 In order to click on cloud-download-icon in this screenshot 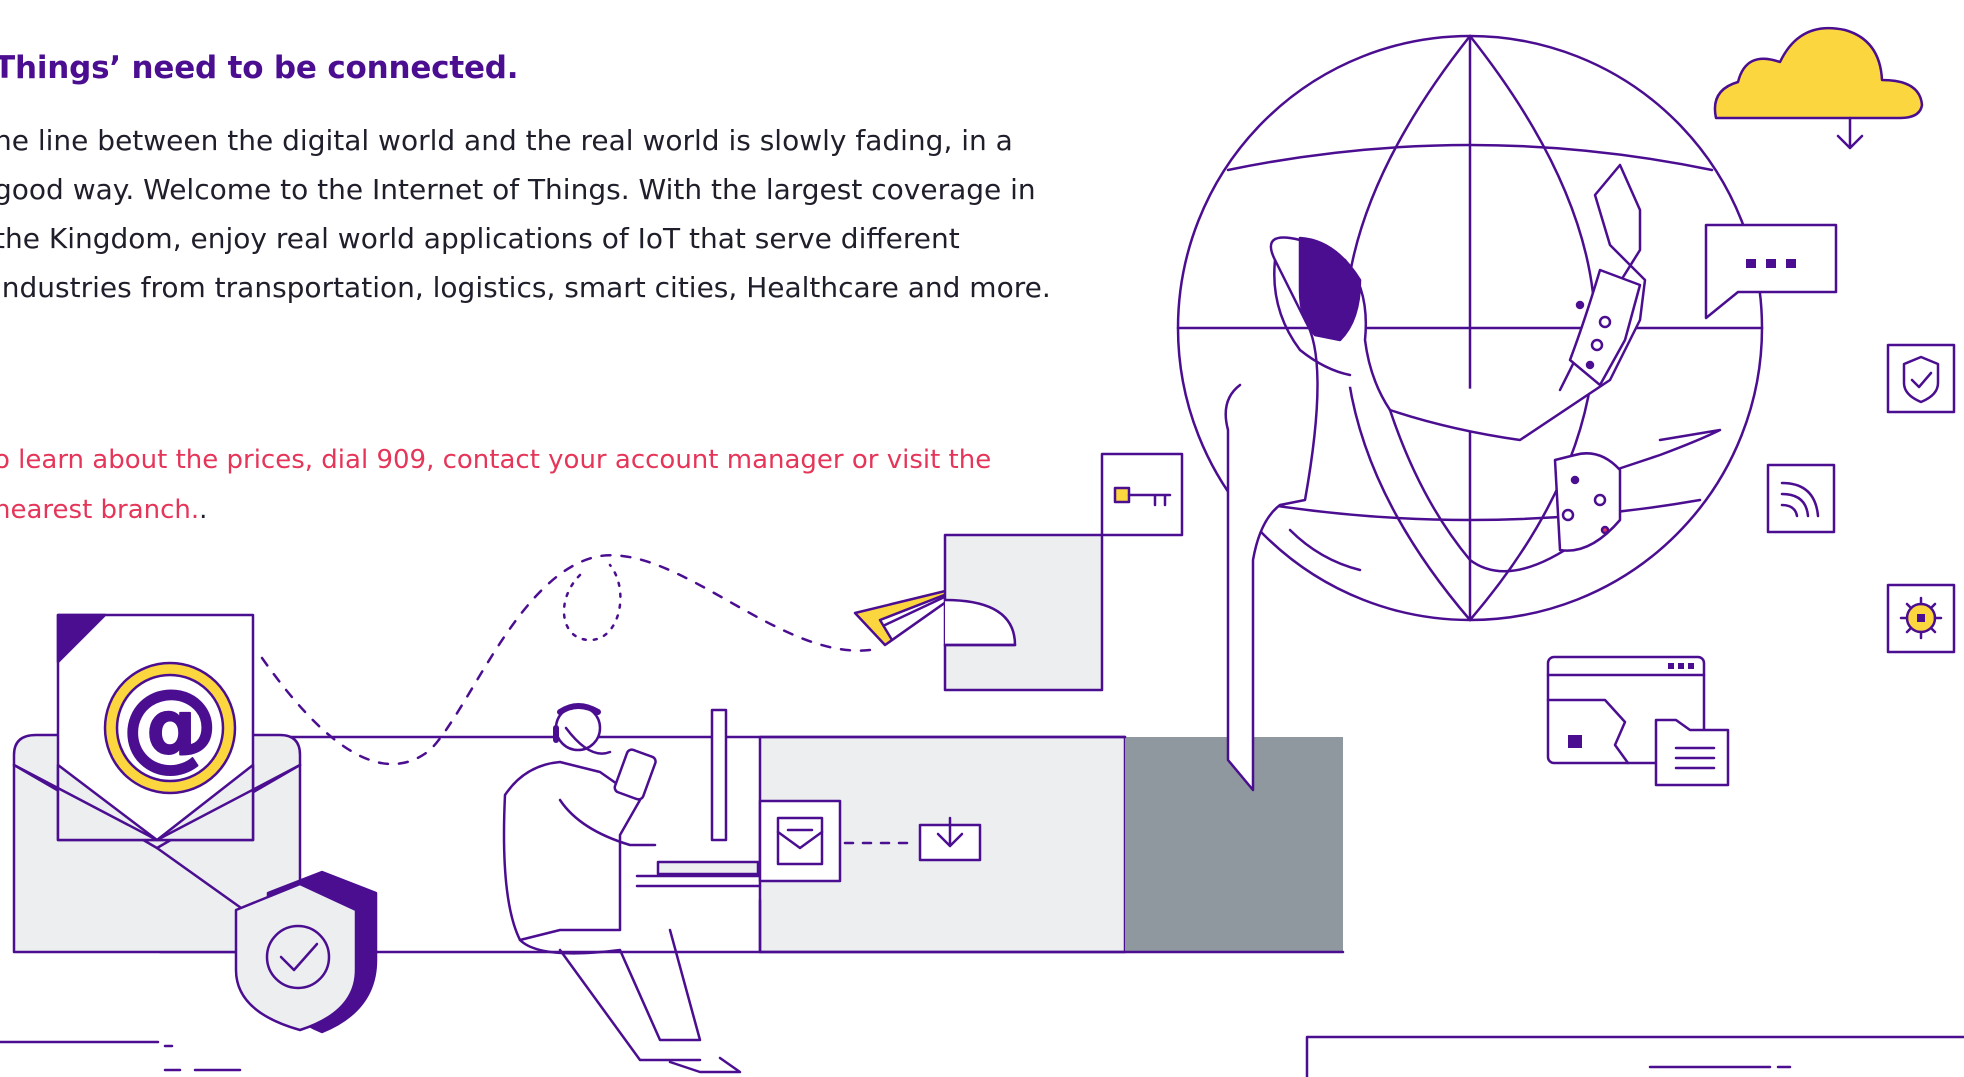, I will do `click(1818, 88)`.